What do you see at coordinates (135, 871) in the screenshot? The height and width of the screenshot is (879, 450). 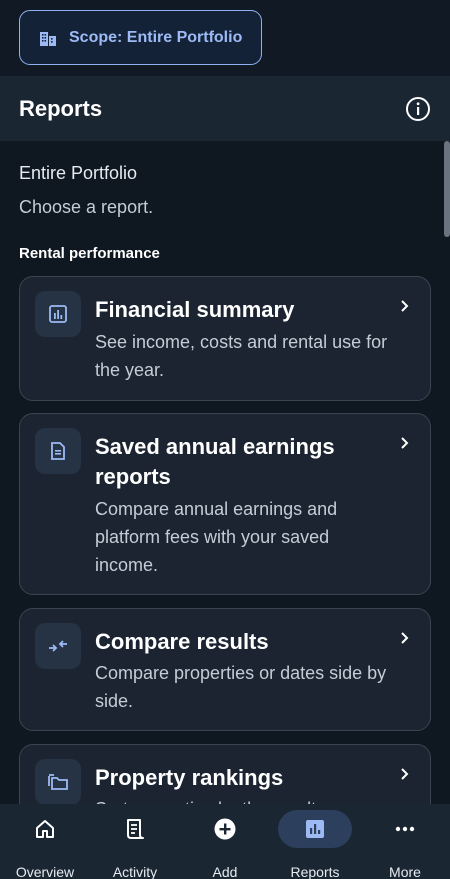 I see `nav-label: Activity` at bounding box center [135, 871].